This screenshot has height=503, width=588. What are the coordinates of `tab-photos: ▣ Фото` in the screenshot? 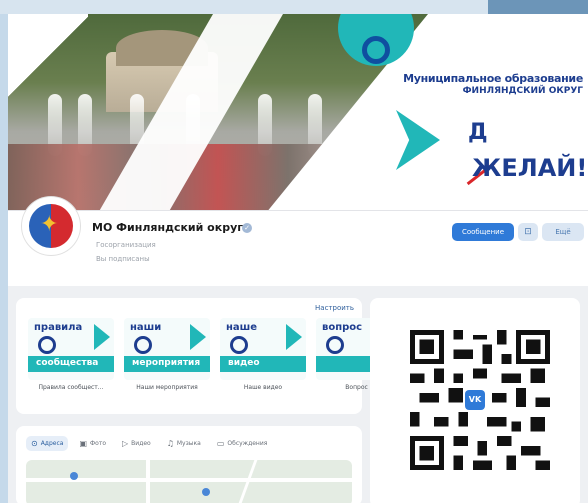 It's located at (92, 443).